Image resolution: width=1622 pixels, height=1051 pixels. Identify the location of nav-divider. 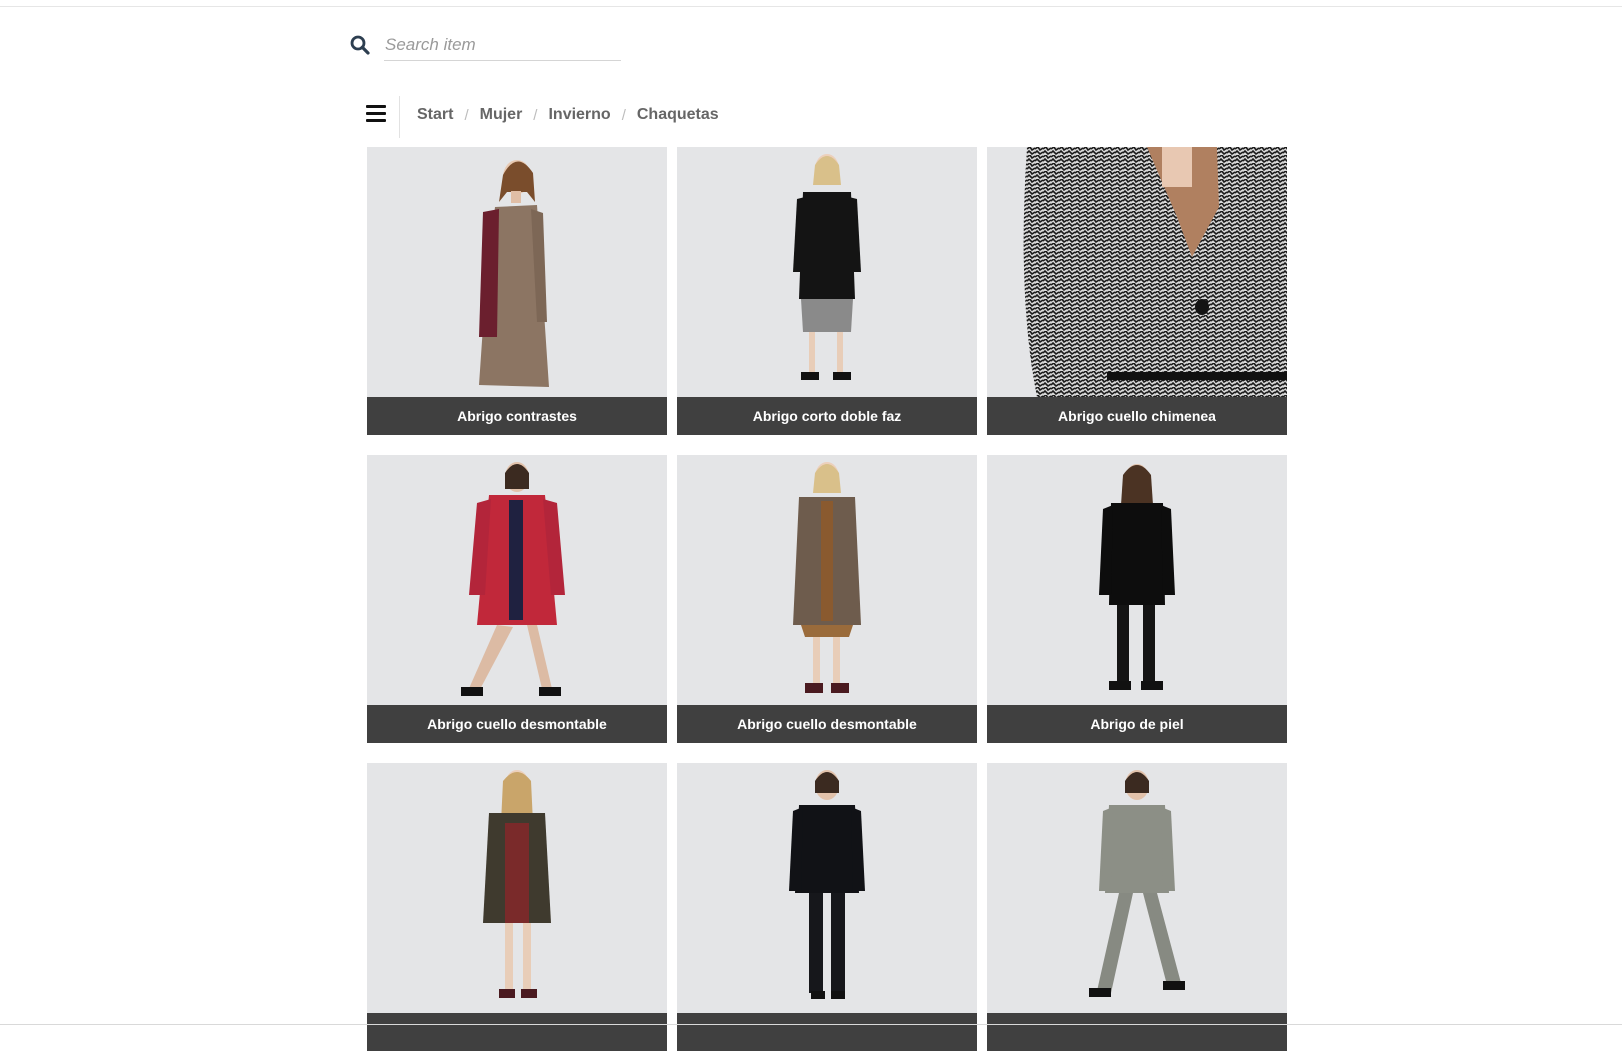
(399, 117).